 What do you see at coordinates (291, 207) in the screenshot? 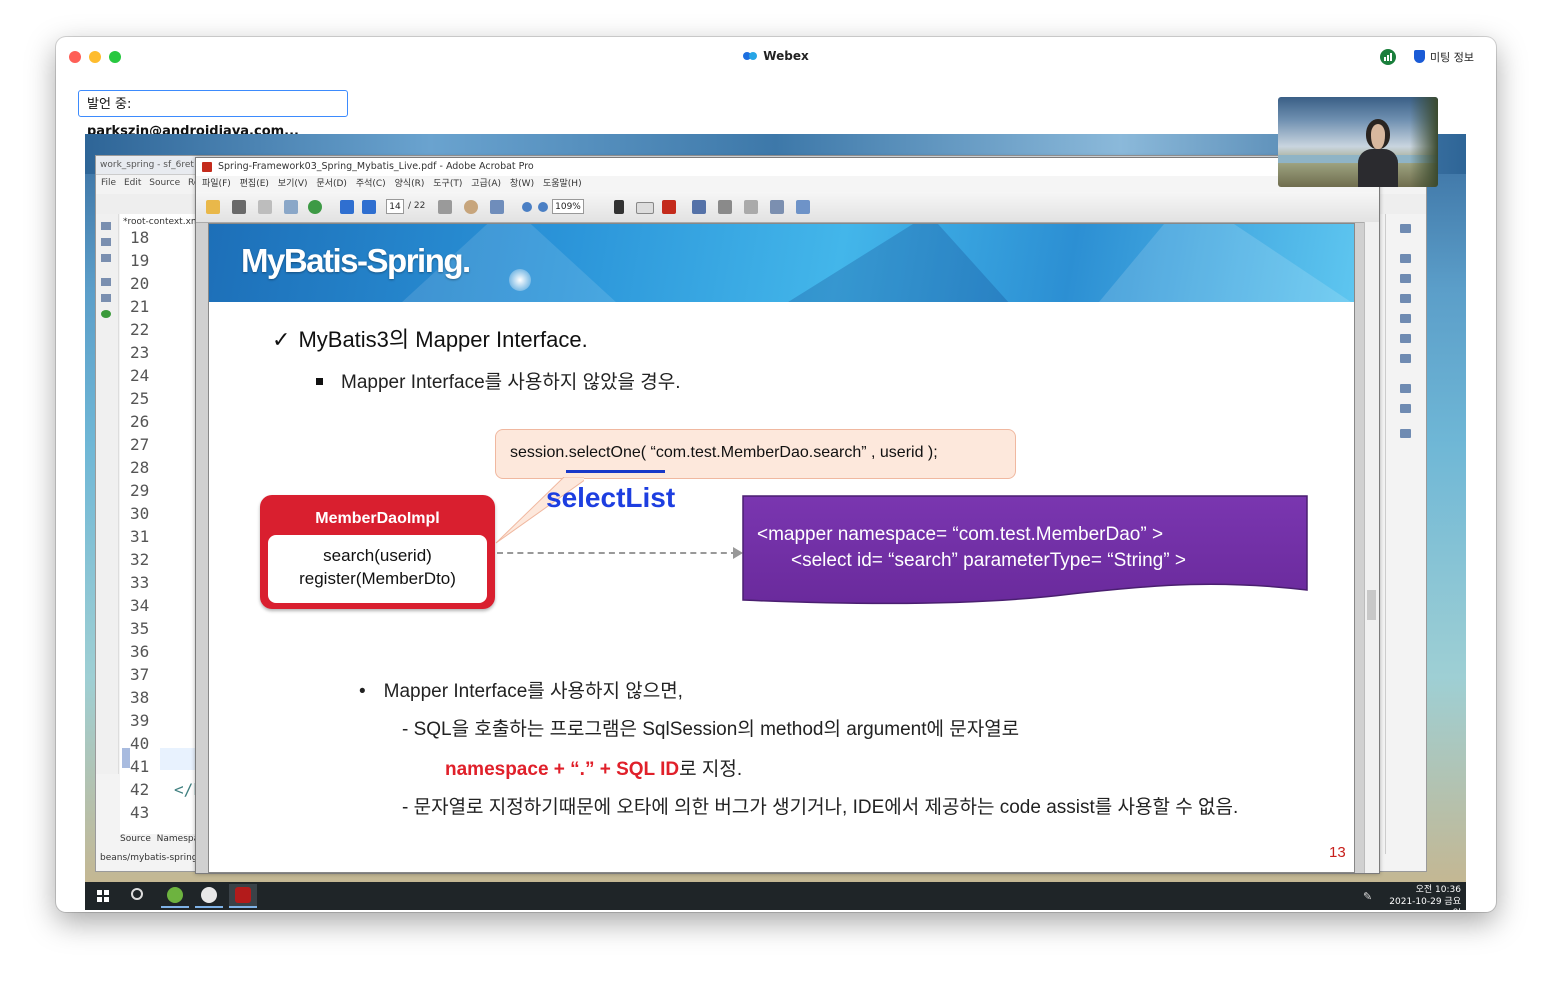
I see `email-icon` at bounding box center [291, 207].